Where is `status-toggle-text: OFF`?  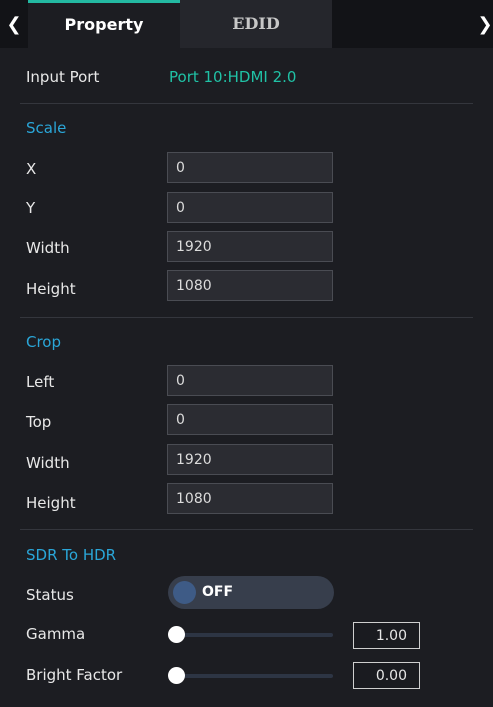 status-toggle-text: OFF is located at coordinates (218, 592).